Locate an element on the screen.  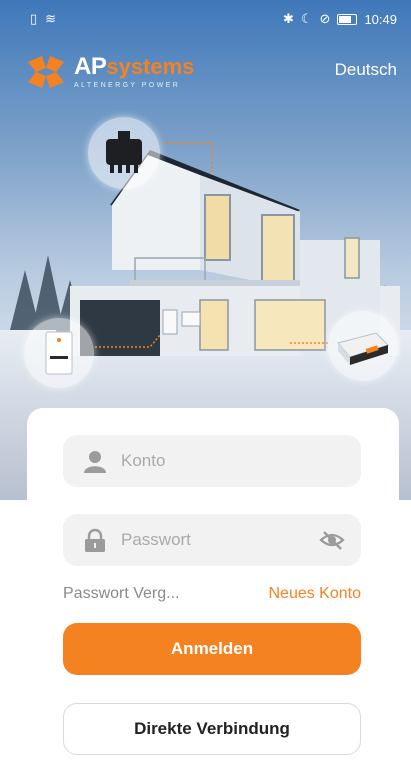
account-input is located at coordinates (221, 461).